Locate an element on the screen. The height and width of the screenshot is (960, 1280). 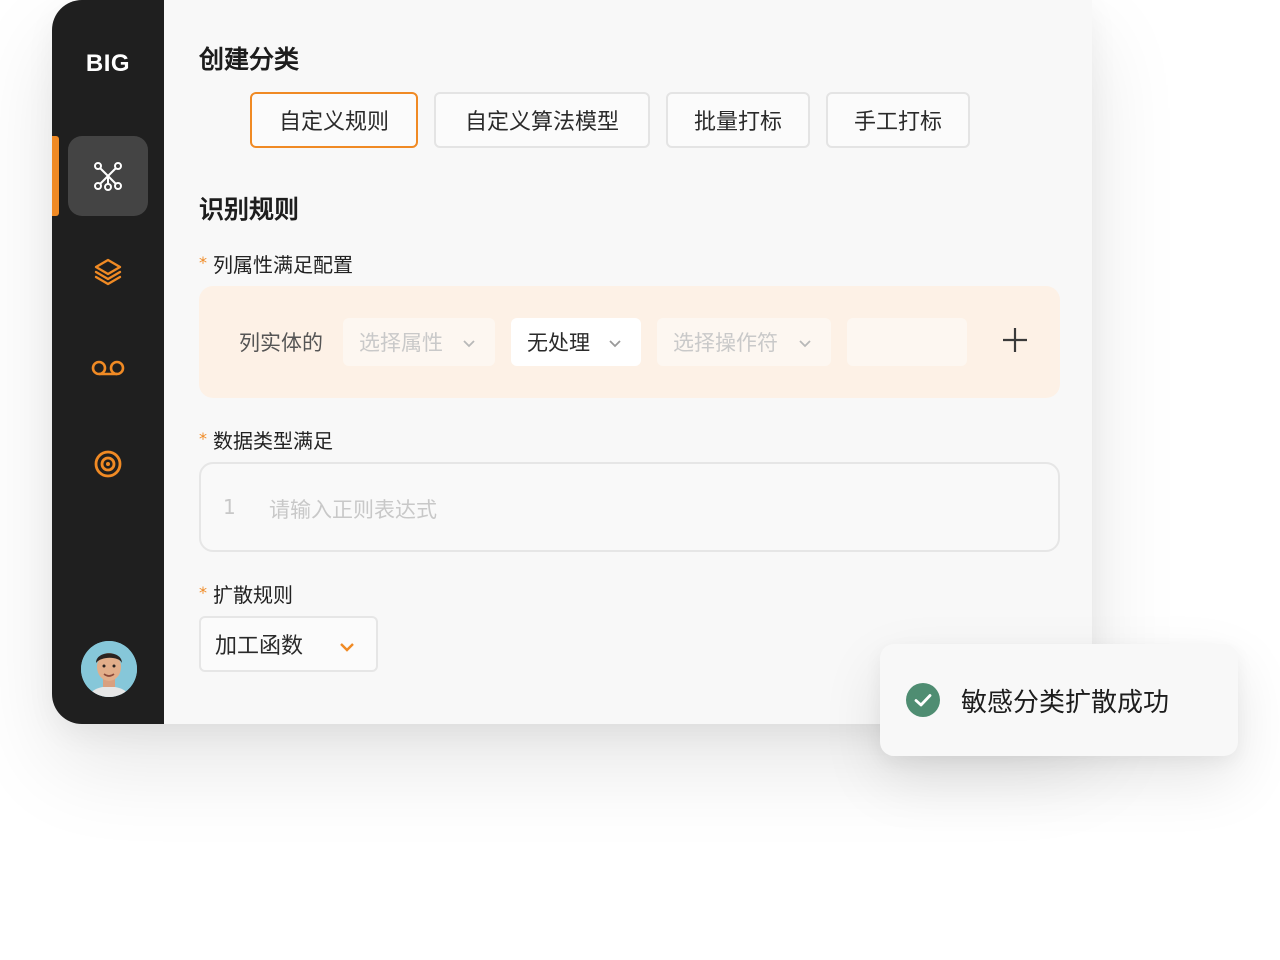
target-icon is located at coordinates (108, 464).